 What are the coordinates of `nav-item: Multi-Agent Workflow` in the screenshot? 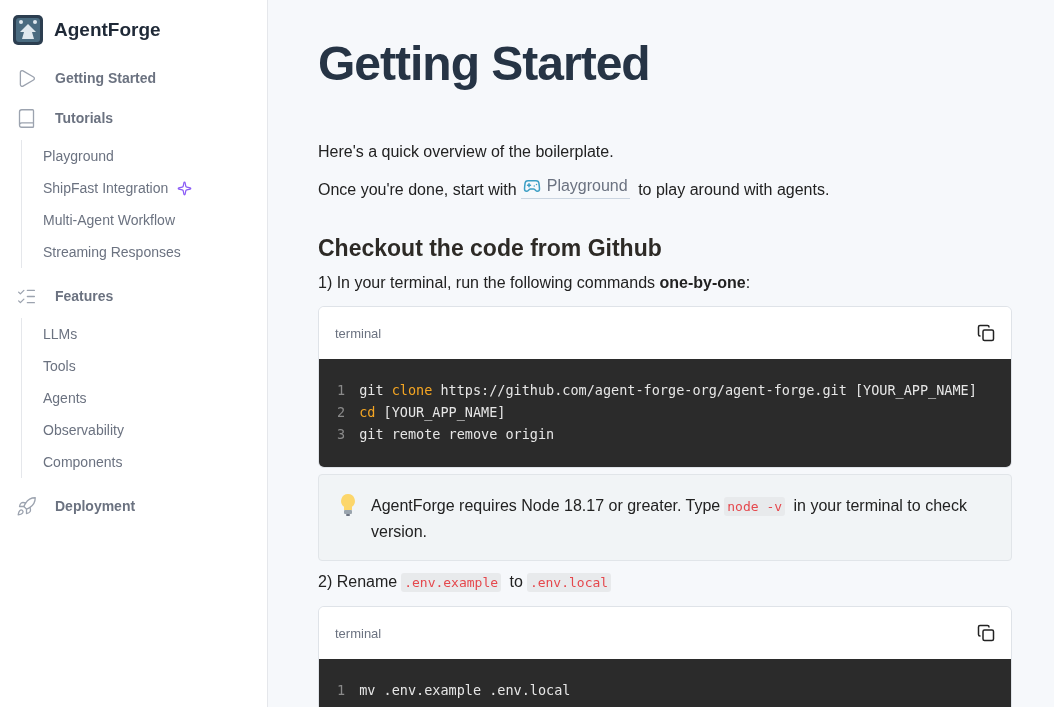 It's located at (149, 220).